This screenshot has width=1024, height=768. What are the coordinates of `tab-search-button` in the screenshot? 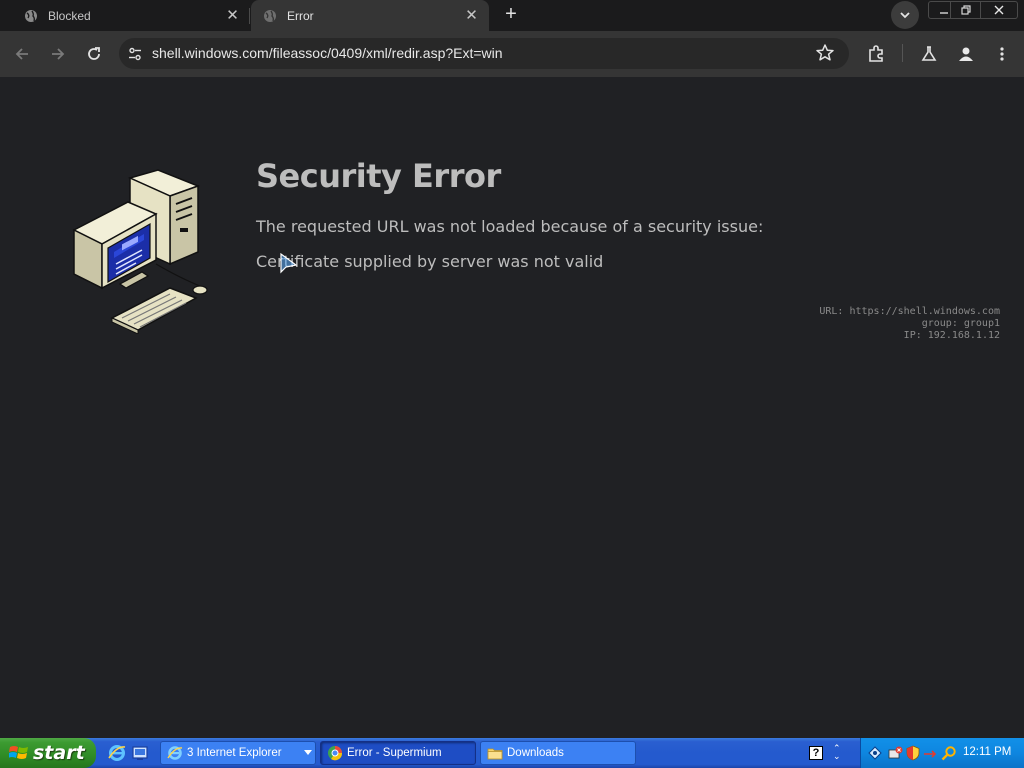 It's located at (905, 15).